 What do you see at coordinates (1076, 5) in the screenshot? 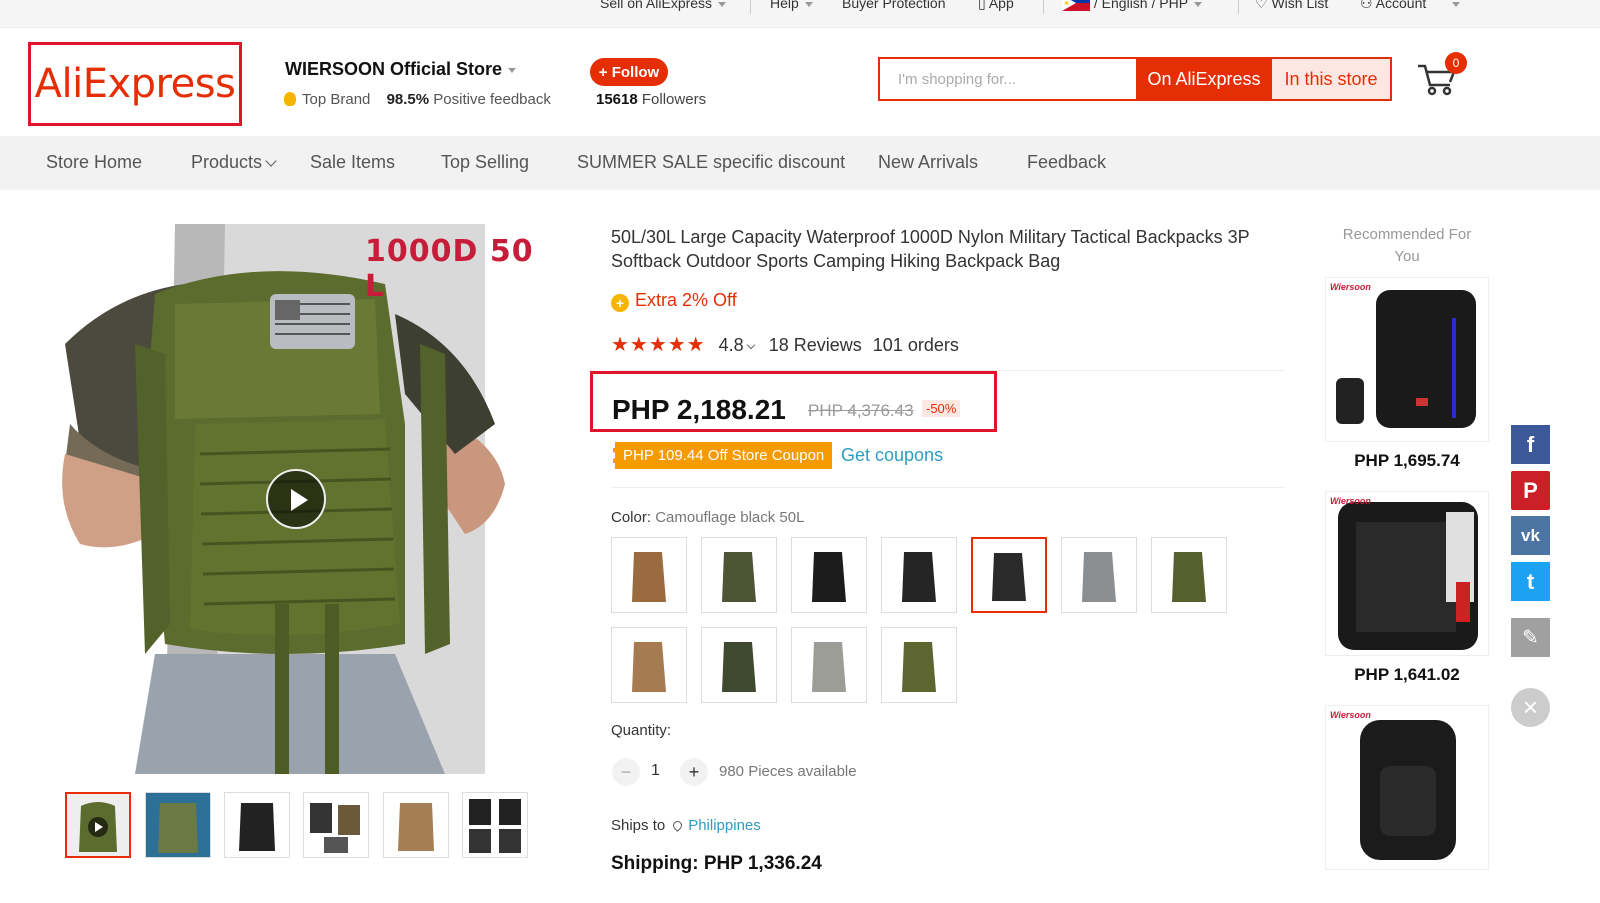
I see `philippines-flag-icon` at bounding box center [1076, 5].